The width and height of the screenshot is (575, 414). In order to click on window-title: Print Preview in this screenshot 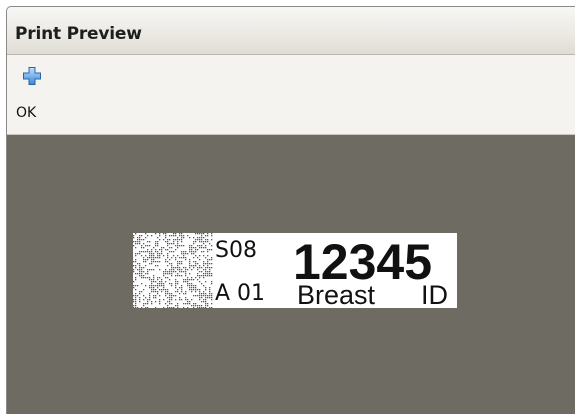, I will do `click(78, 34)`.